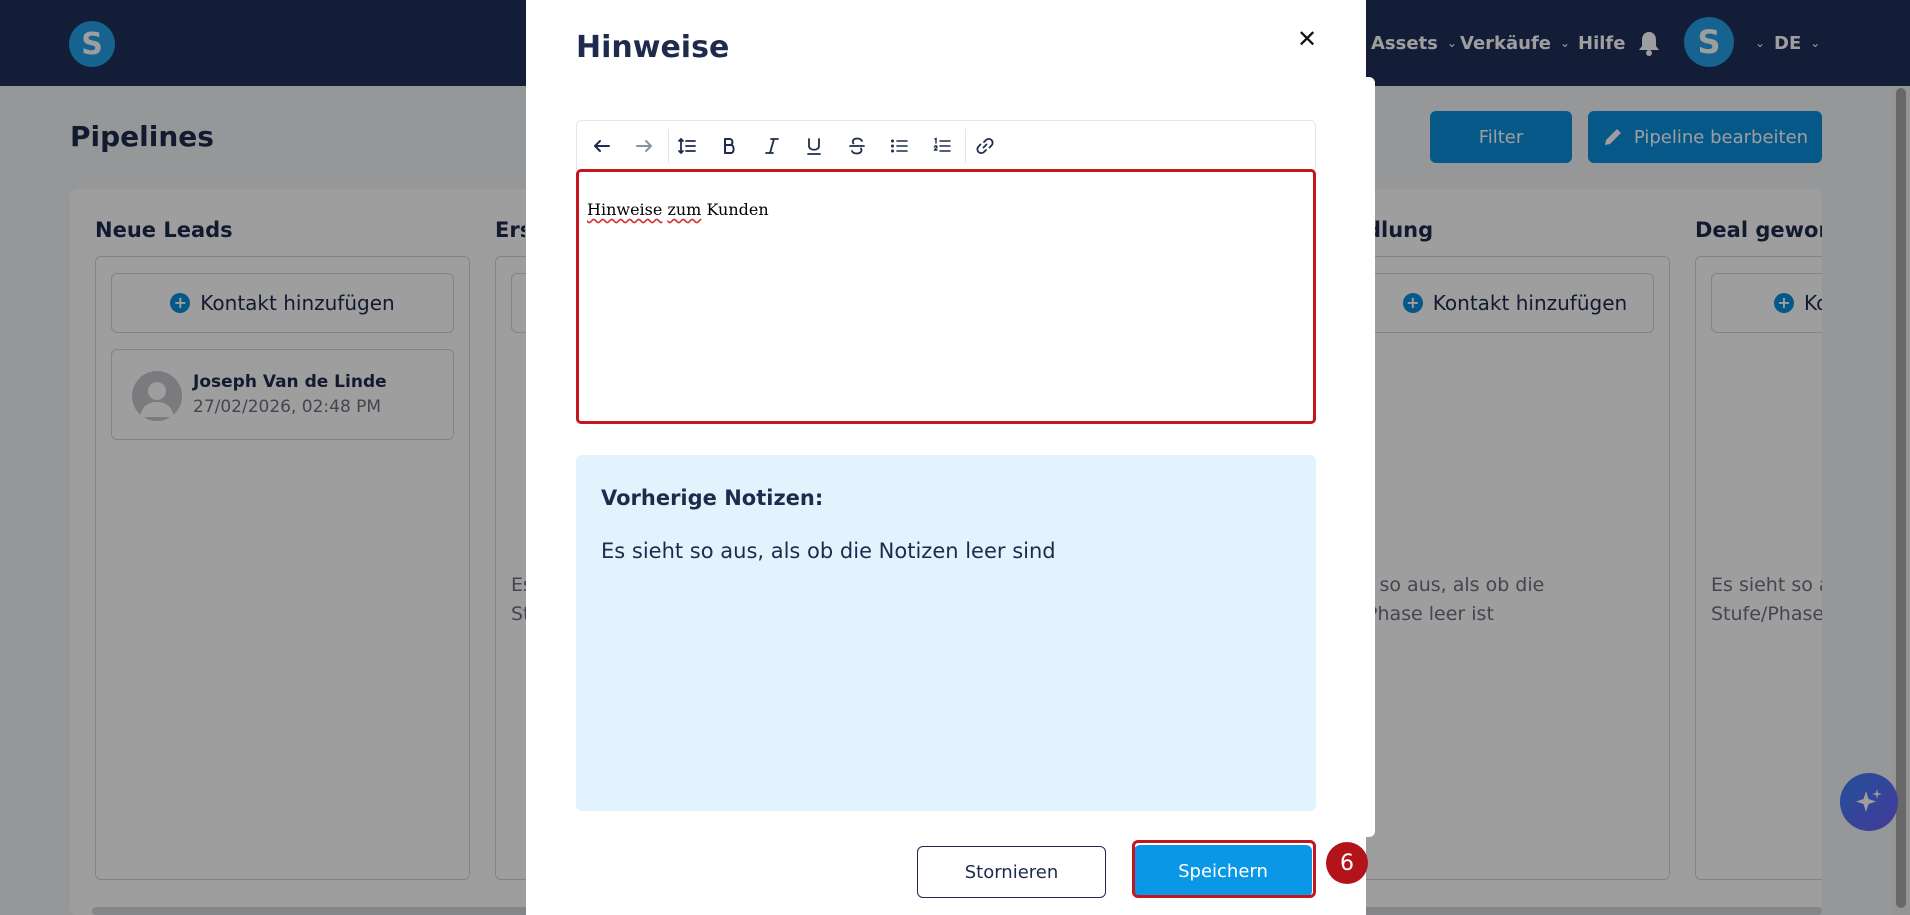  What do you see at coordinates (1370, 457) in the screenshot?
I see `modal-edge` at bounding box center [1370, 457].